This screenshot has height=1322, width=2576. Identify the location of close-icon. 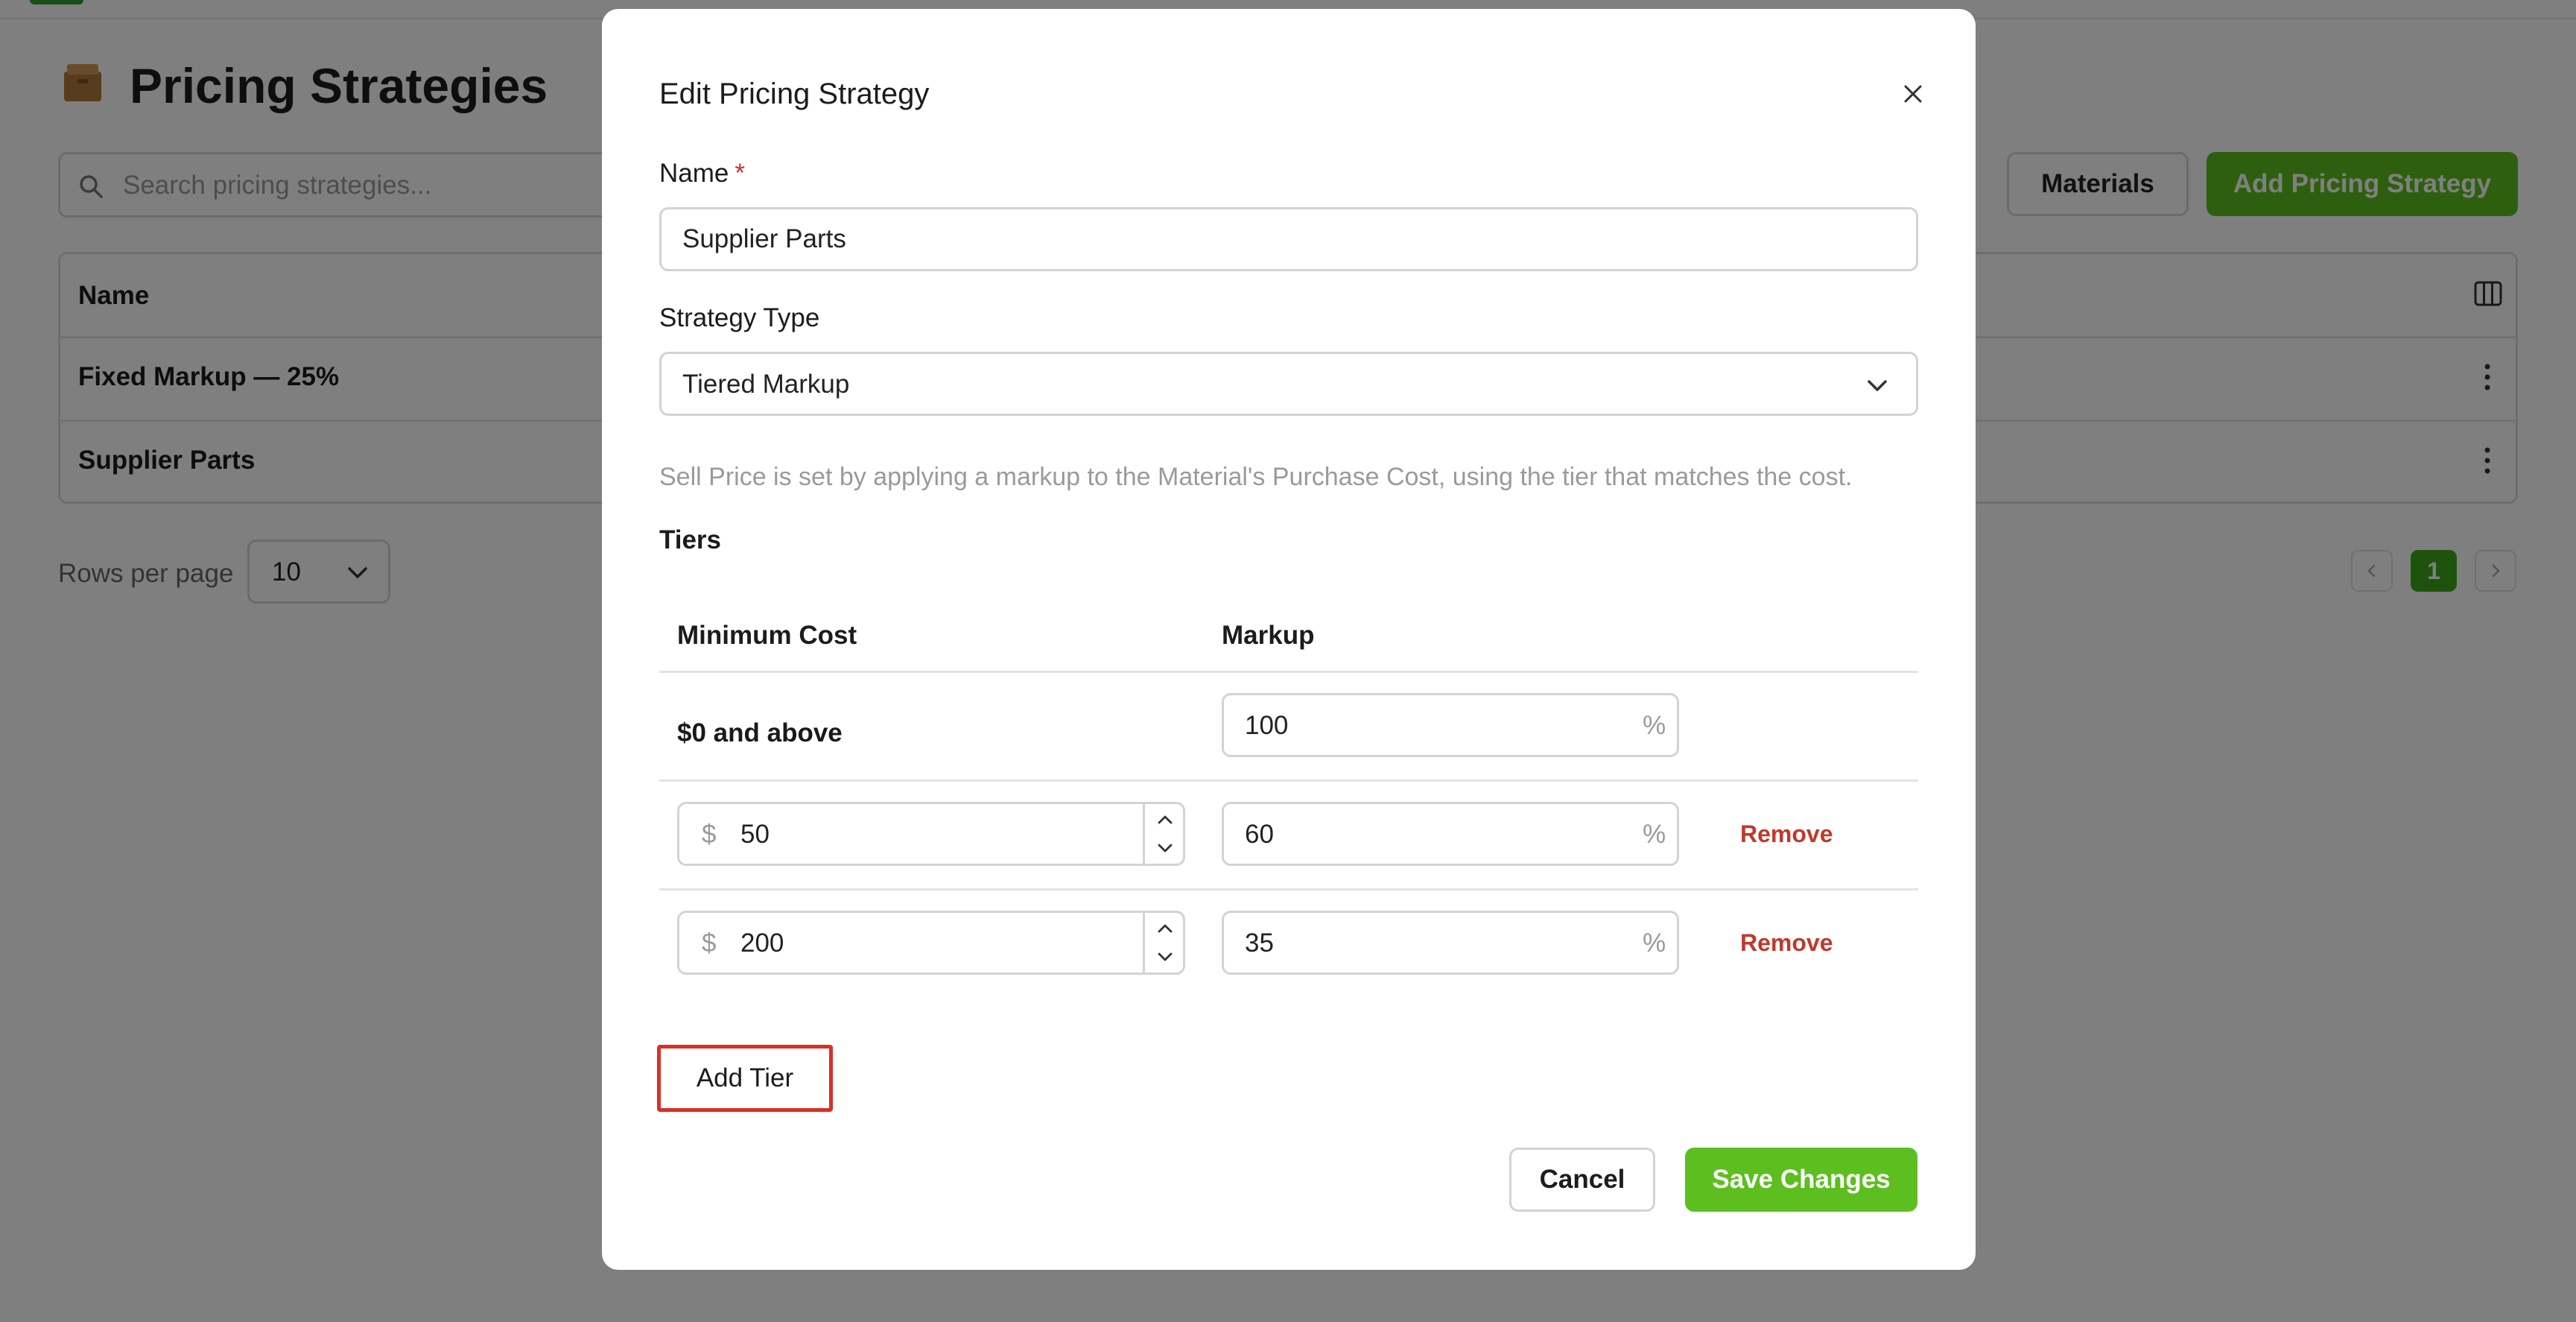
(1913, 94).